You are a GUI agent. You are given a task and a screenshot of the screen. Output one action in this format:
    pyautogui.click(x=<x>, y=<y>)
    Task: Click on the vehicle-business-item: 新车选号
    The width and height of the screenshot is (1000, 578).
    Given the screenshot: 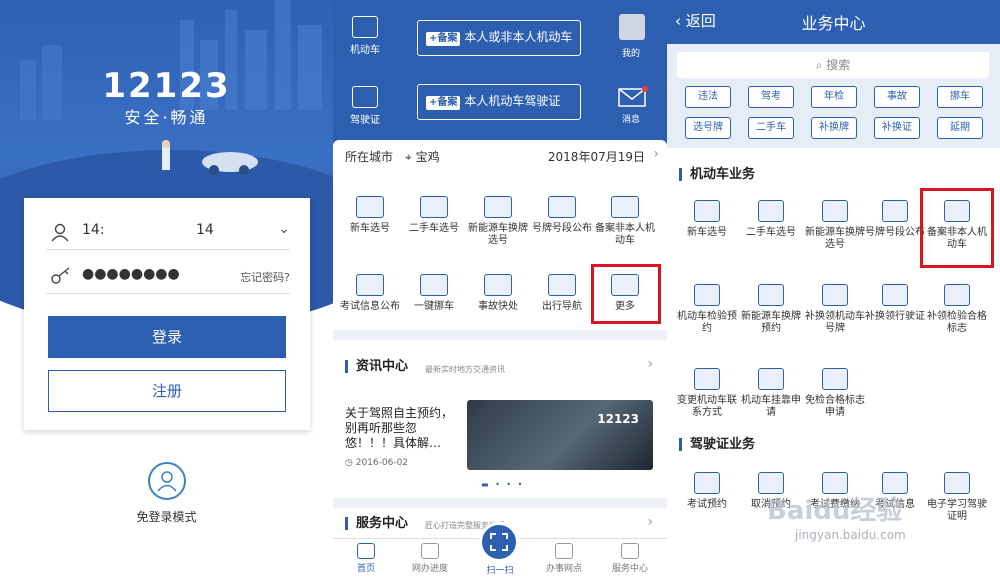 What is the action you would take?
    pyautogui.click(x=707, y=219)
    